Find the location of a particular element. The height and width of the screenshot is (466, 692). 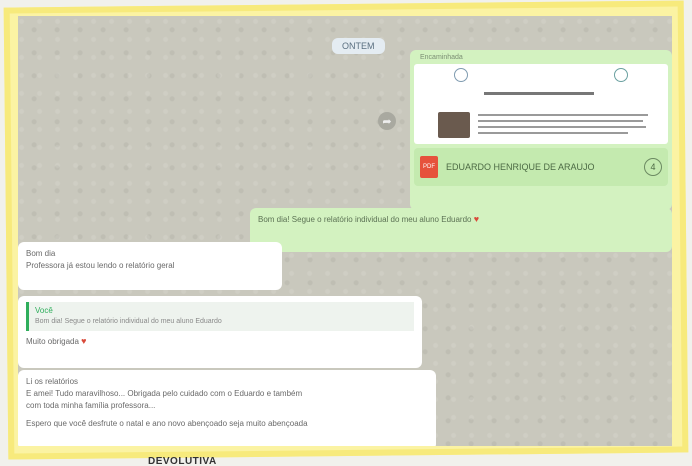

document-preview is located at coordinates (541, 104).